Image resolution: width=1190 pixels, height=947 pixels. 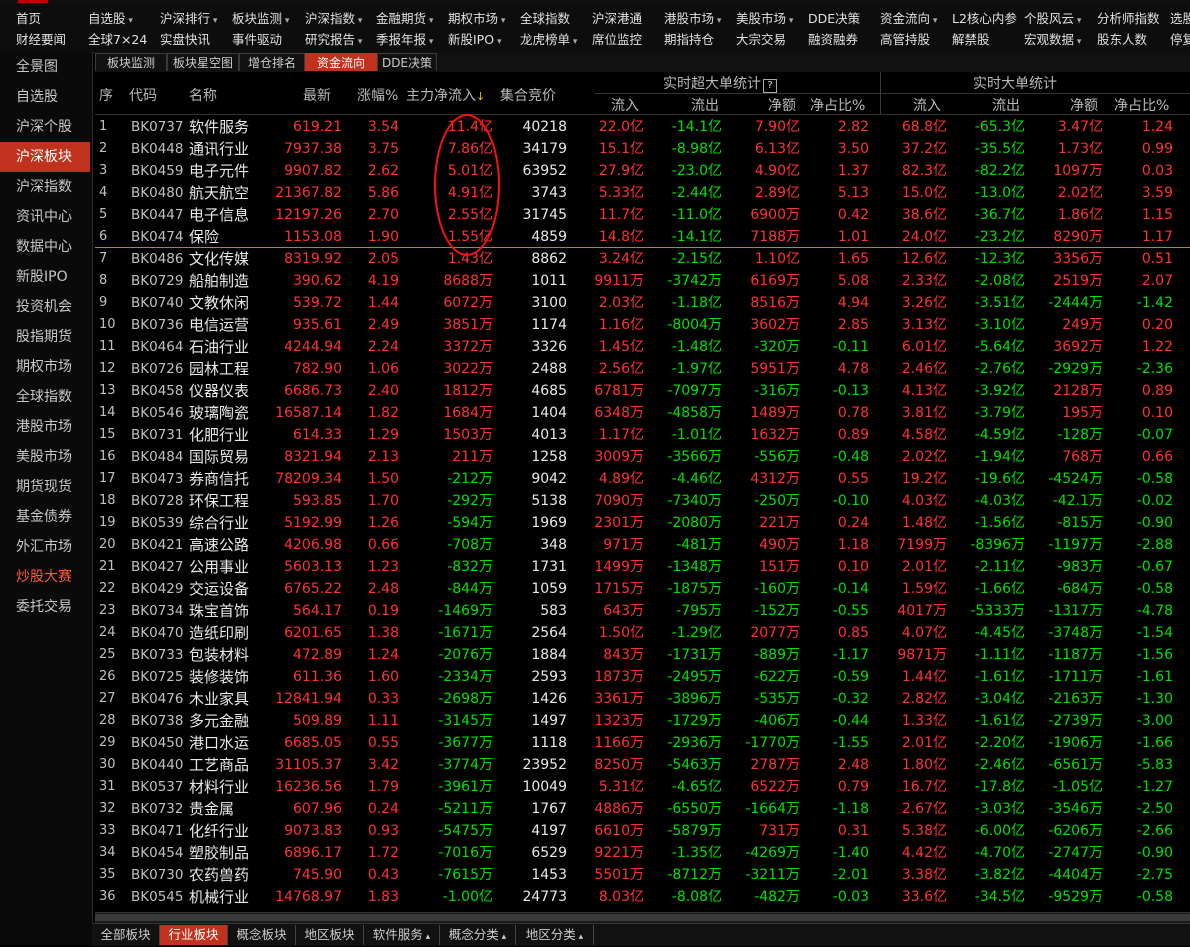 What do you see at coordinates (445, 95) in the screenshot?
I see `header-main-flow: 主力净流入↓` at bounding box center [445, 95].